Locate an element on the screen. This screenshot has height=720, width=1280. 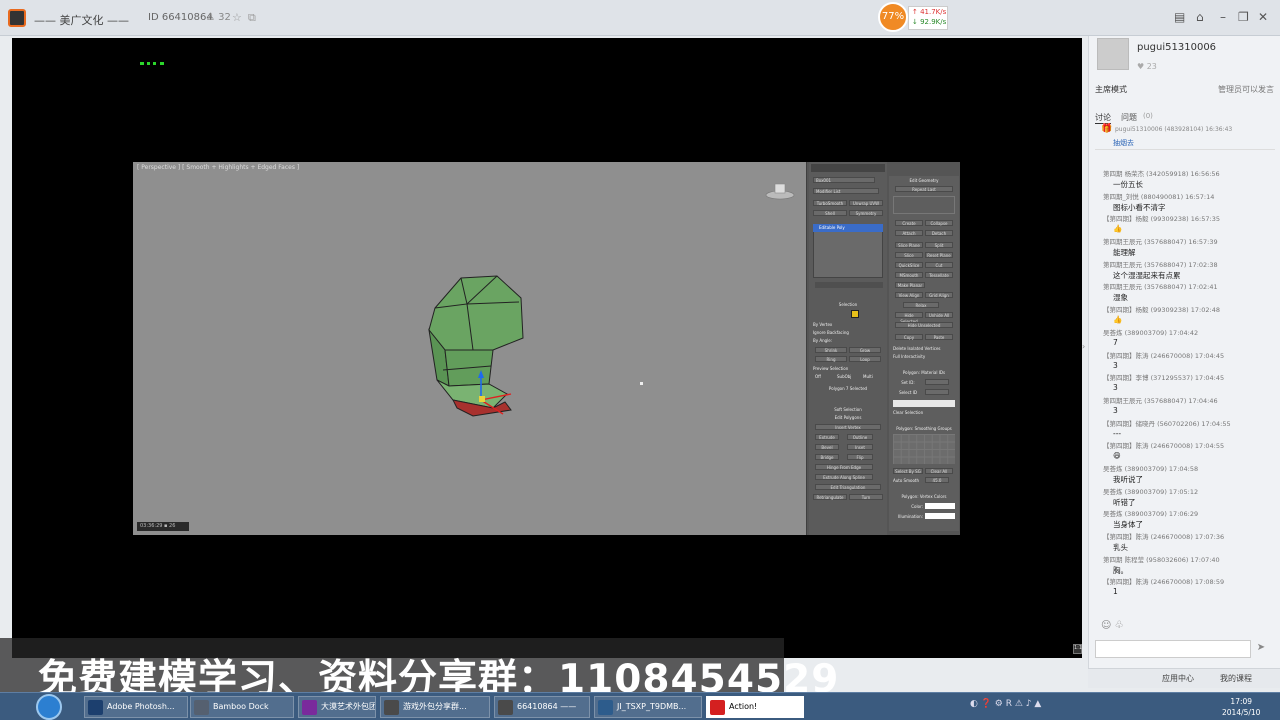
object-name-field: Box001 is located at coordinates (844, 180).